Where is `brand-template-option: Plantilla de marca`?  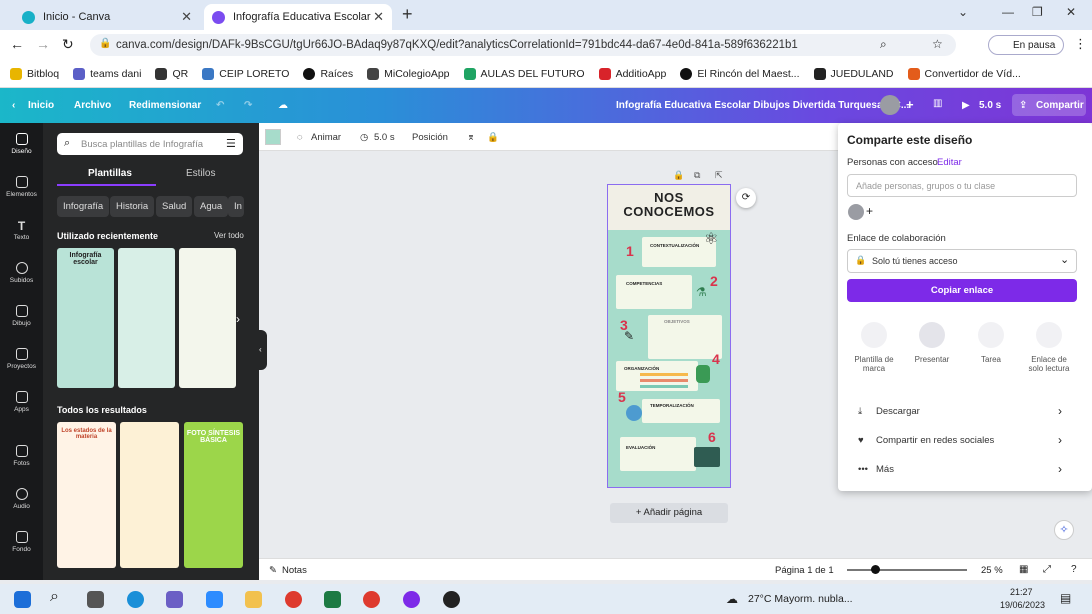
brand-template-option: Plantilla de marca is located at coordinates (874, 347).